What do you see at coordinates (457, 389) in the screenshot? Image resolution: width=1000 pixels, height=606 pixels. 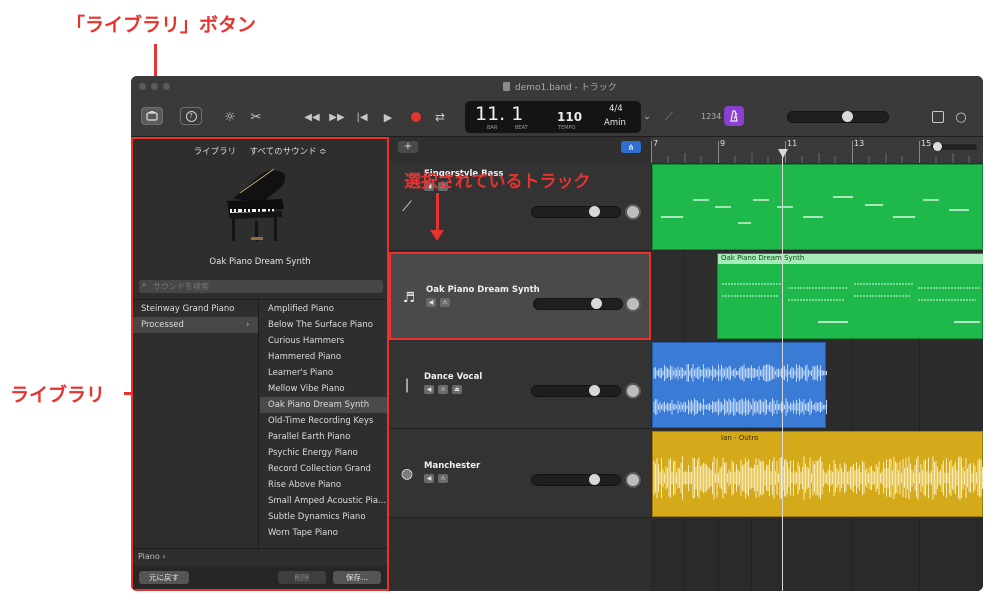 I see `input-monitor-button: ⏏` at bounding box center [457, 389].